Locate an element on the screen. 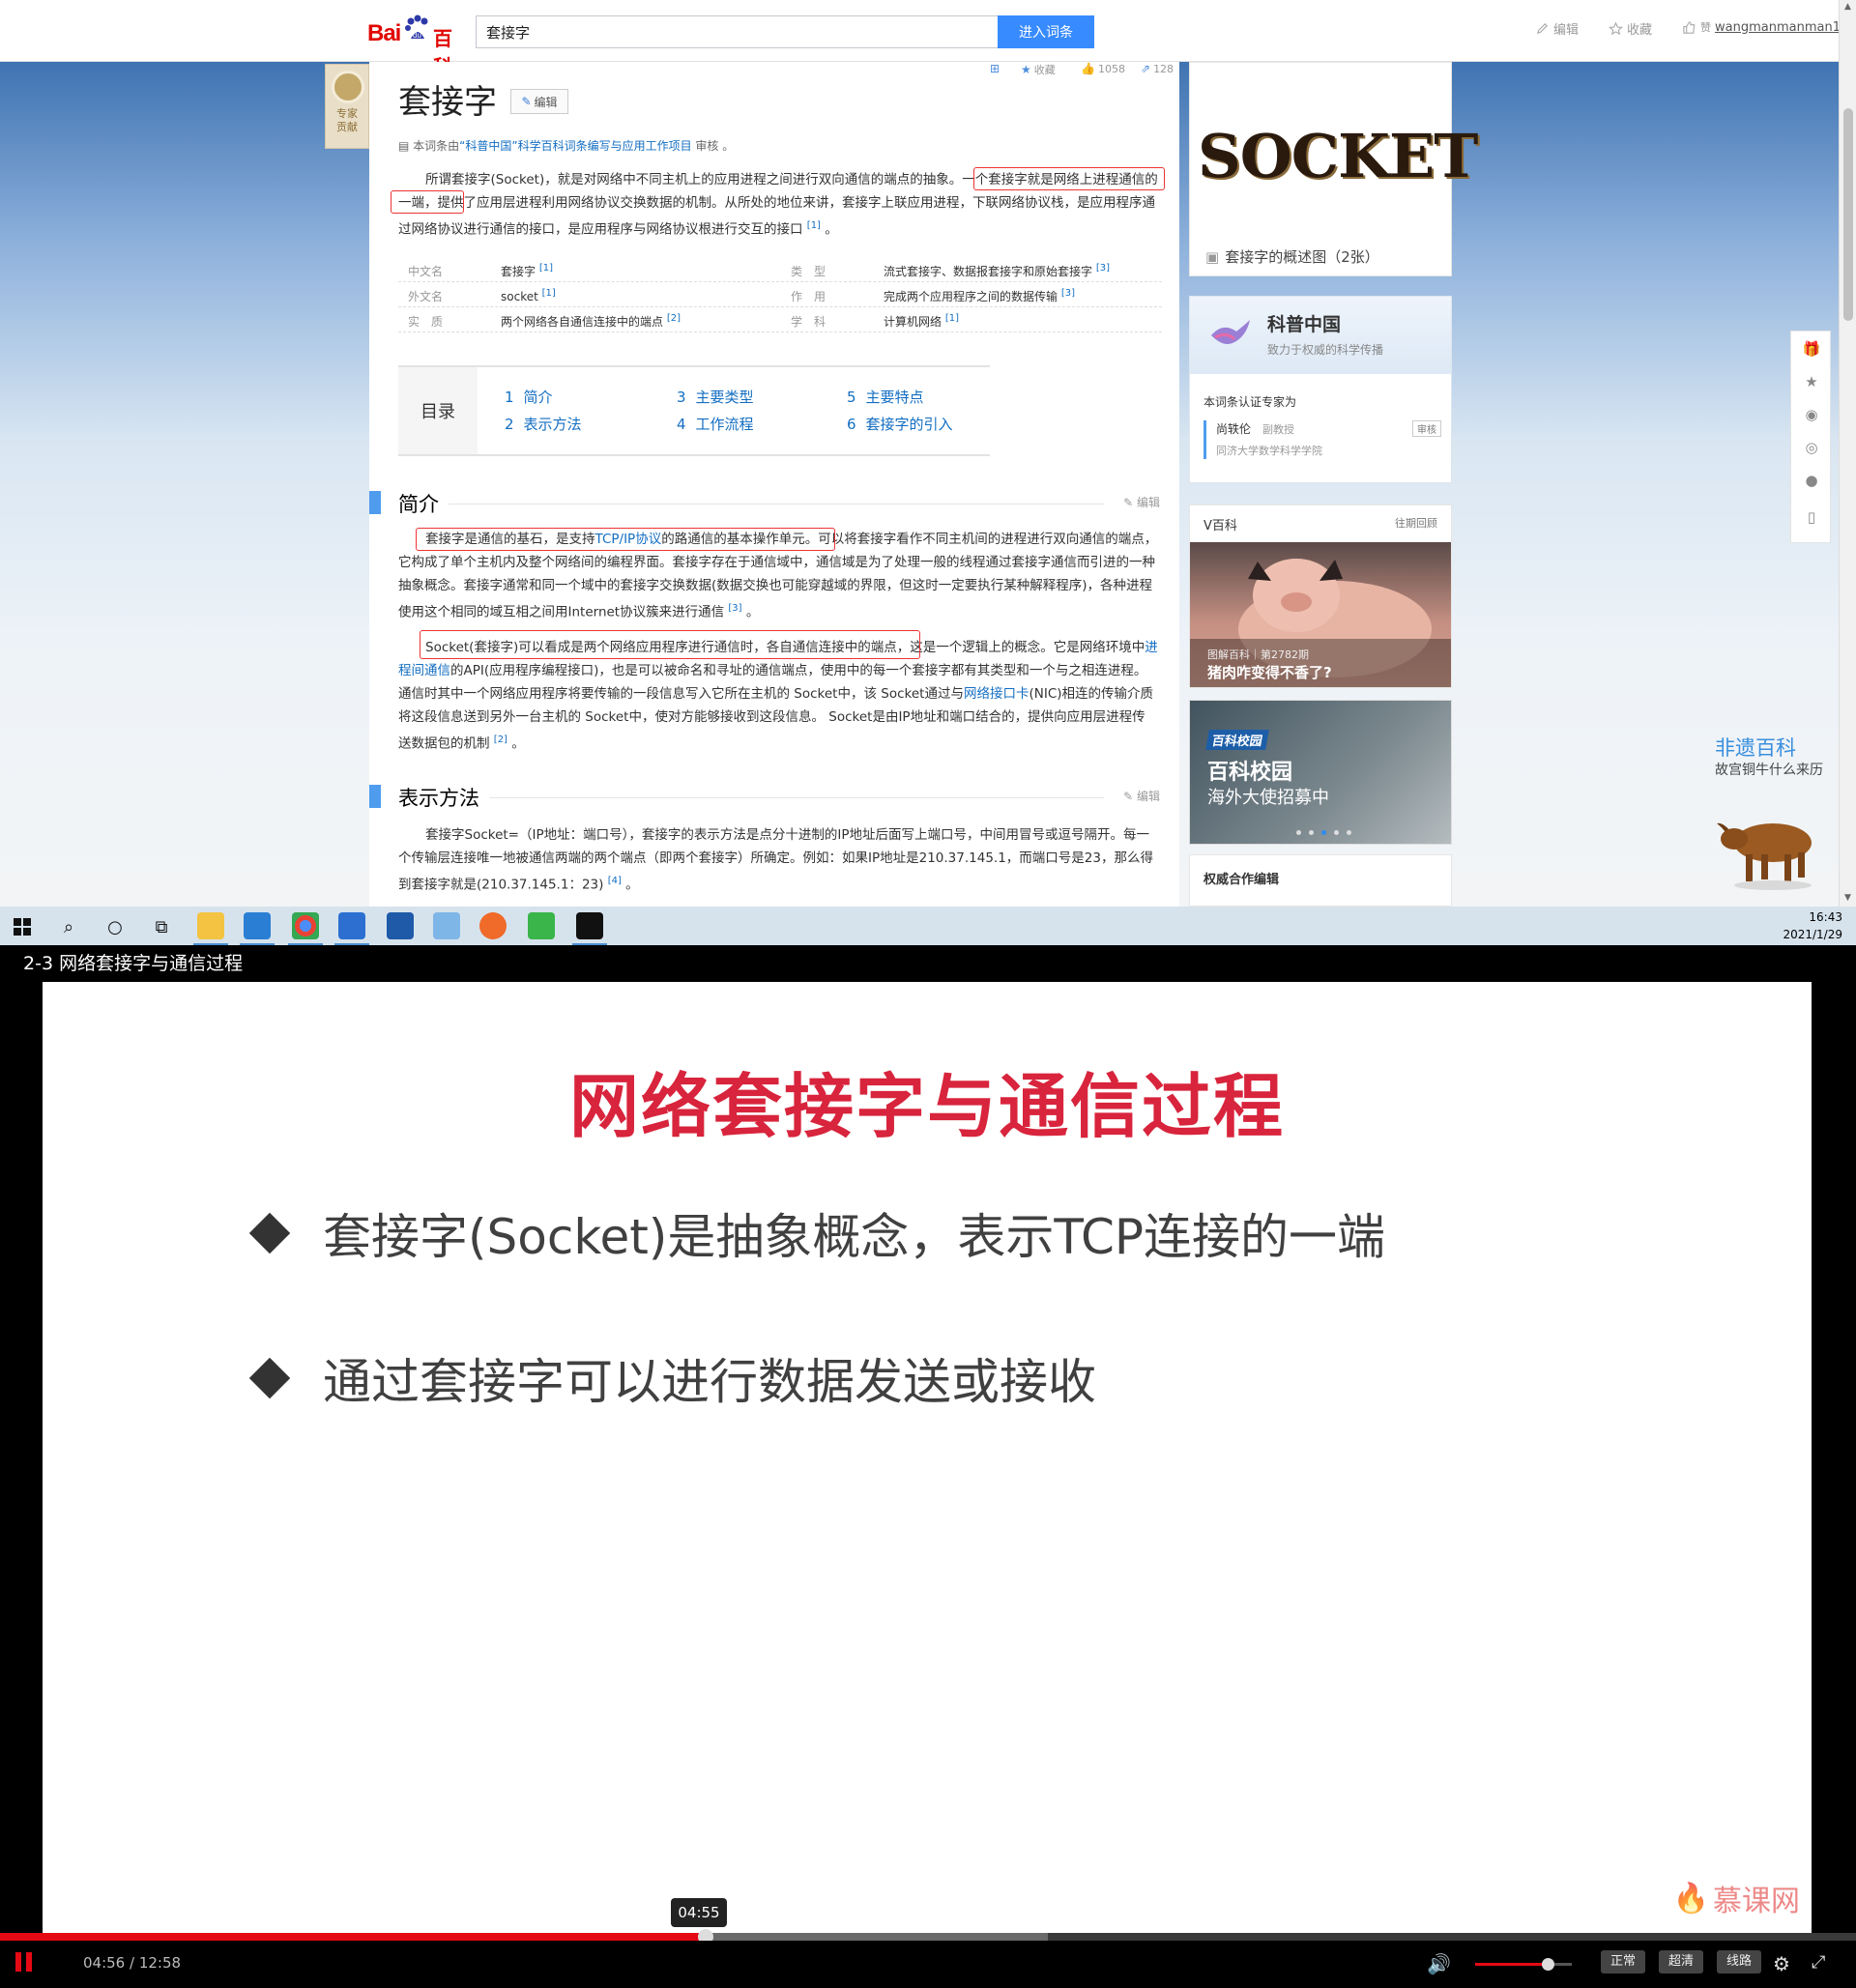 This screenshot has height=1988, width=1856. gear-icon: ⚙ is located at coordinates (1782, 1963).